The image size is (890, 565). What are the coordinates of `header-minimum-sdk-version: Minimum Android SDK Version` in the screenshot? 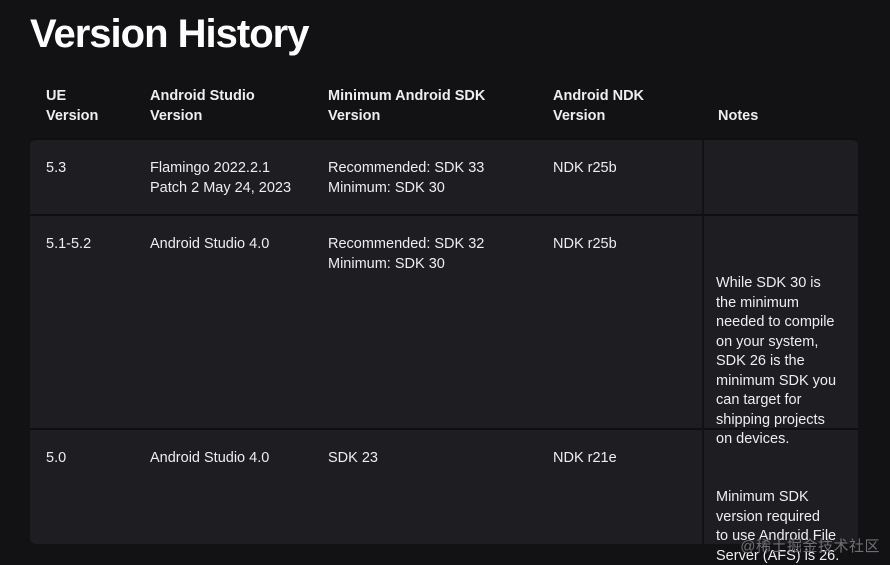 It's located at (407, 106).